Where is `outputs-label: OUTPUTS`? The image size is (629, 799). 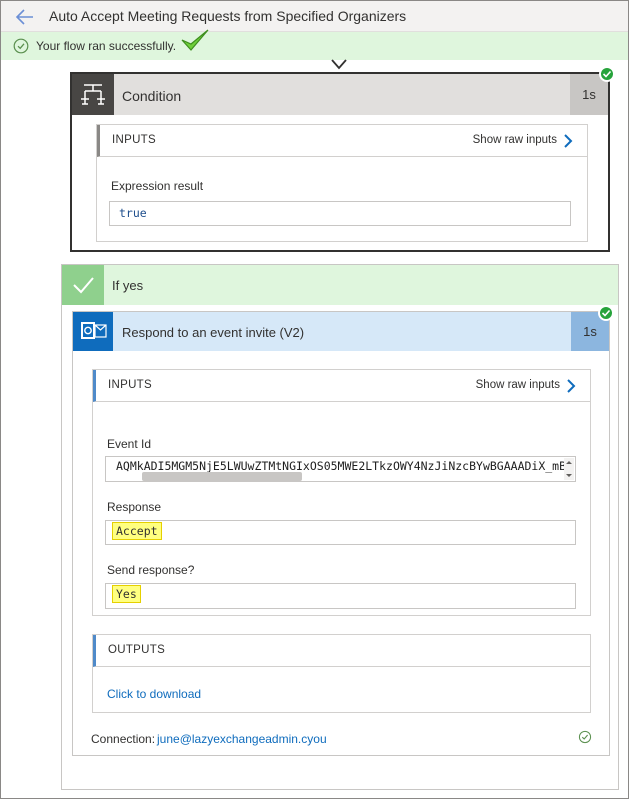 outputs-label: OUTPUTS is located at coordinates (137, 650).